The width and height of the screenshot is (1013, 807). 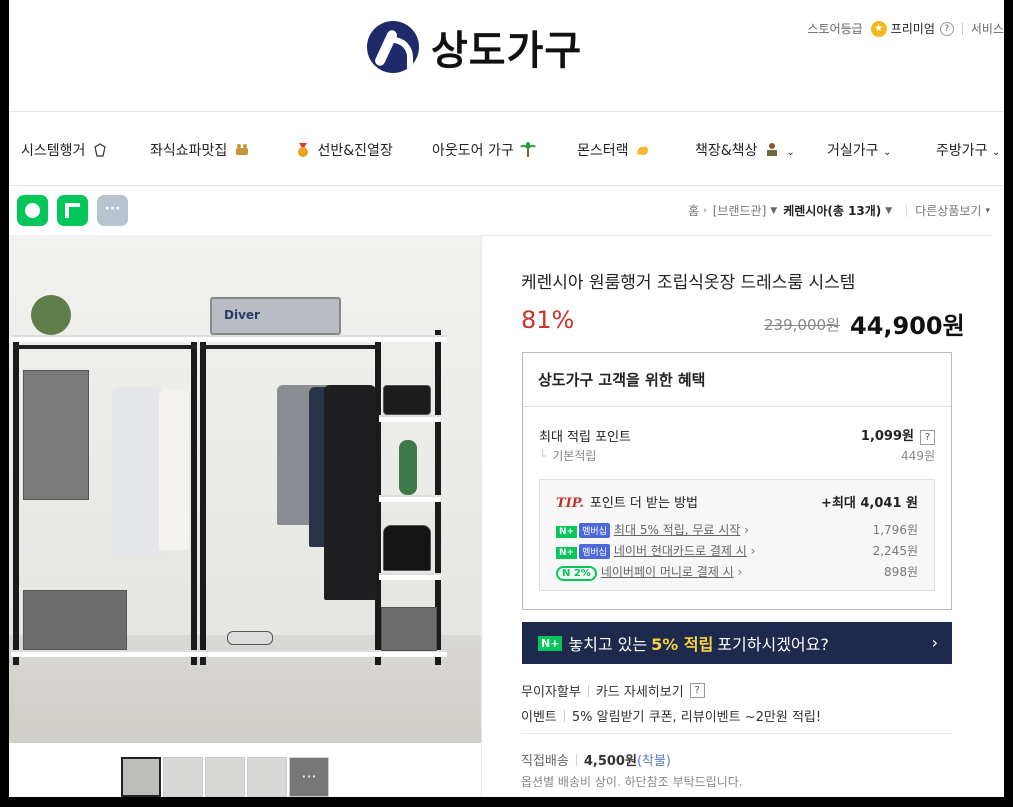 I want to click on max-points-row: 최대 적립 포인트 1,099원?, so click(x=737, y=435).